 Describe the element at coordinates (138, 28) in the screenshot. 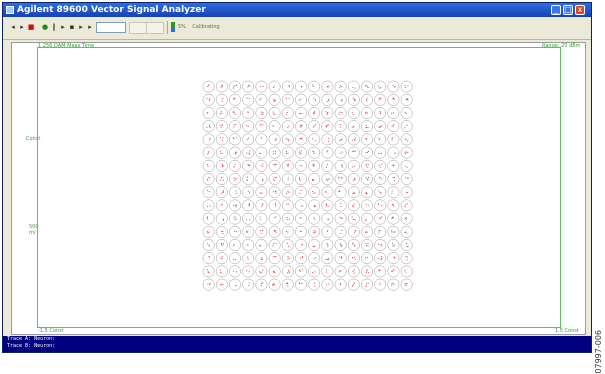

I see `toolbar-slot-a` at that location.